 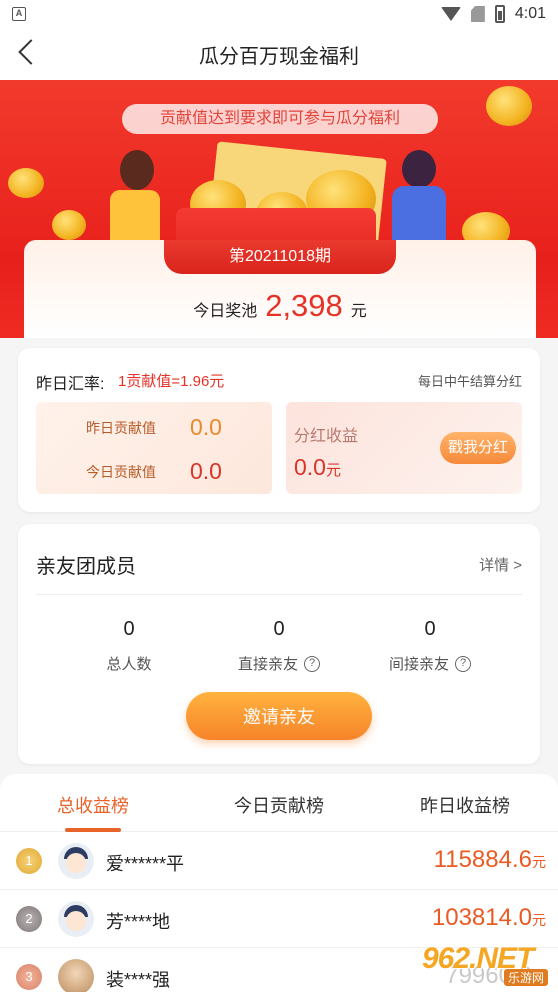 I want to click on banner-tip: 贡献值达到要求即可参与瓜分福利, so click(x=280, y=119).